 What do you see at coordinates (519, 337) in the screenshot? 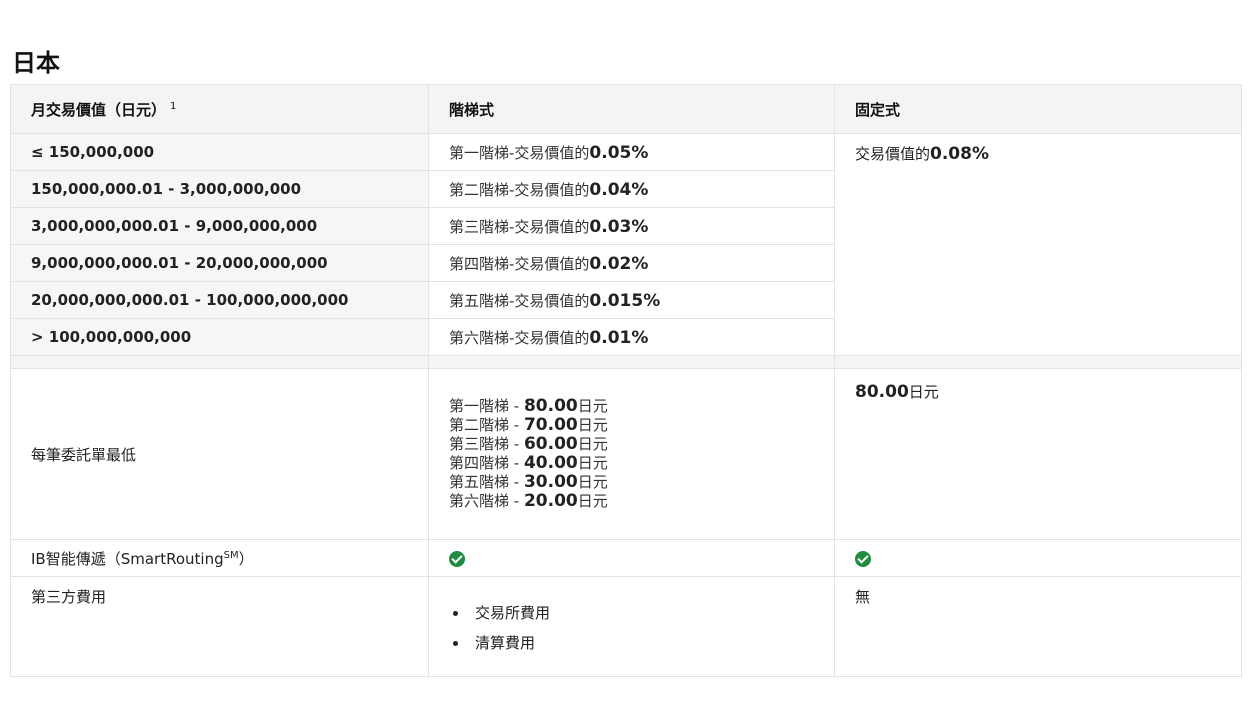
I see `tier-rate-prefix: 第六階梯-交易價值的` at bounding box center [519, 337].